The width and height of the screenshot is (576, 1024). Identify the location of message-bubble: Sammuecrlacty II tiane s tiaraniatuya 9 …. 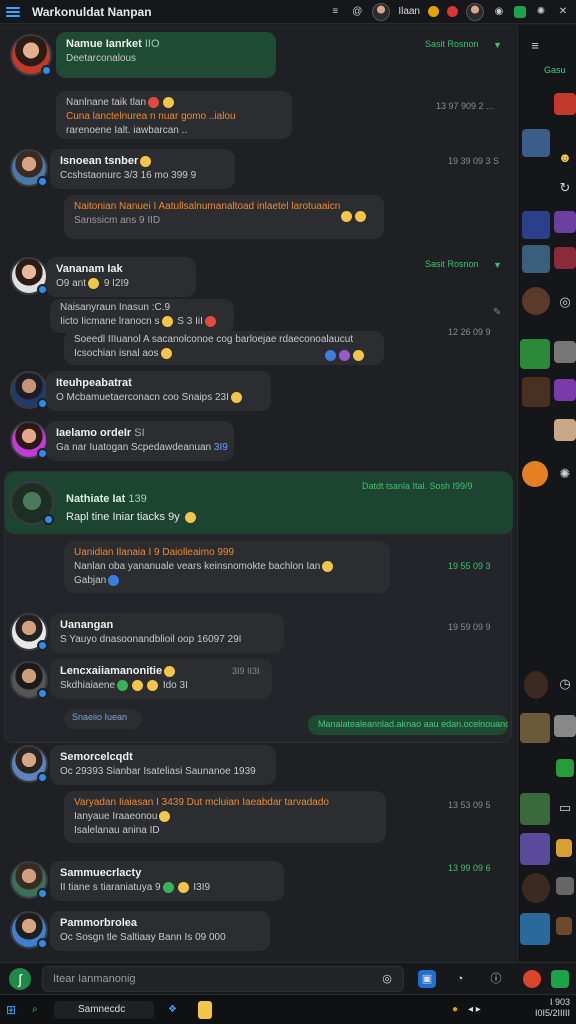
(167, 881).